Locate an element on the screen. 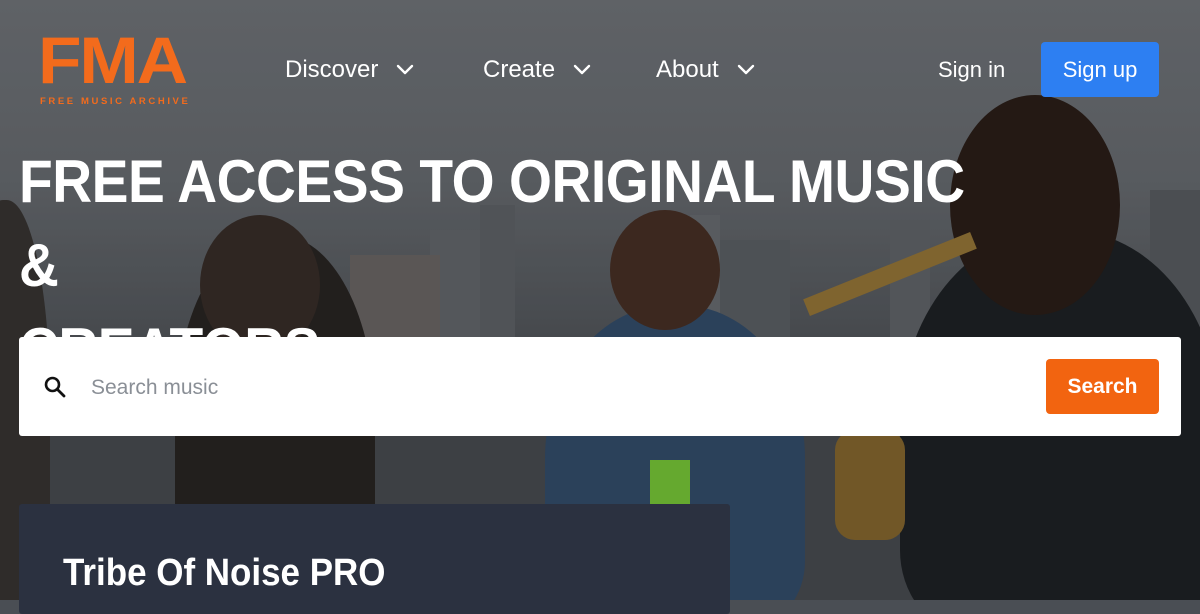  search-input is located at coordinates (541, 388).